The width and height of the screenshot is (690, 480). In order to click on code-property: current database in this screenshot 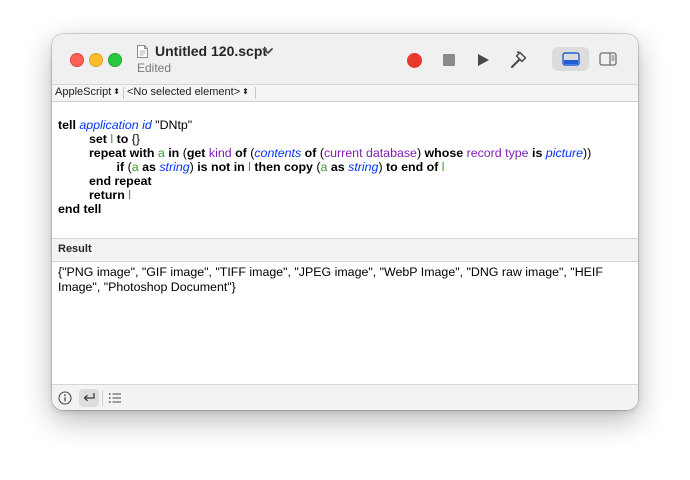, I will do `click(370, 153)`.